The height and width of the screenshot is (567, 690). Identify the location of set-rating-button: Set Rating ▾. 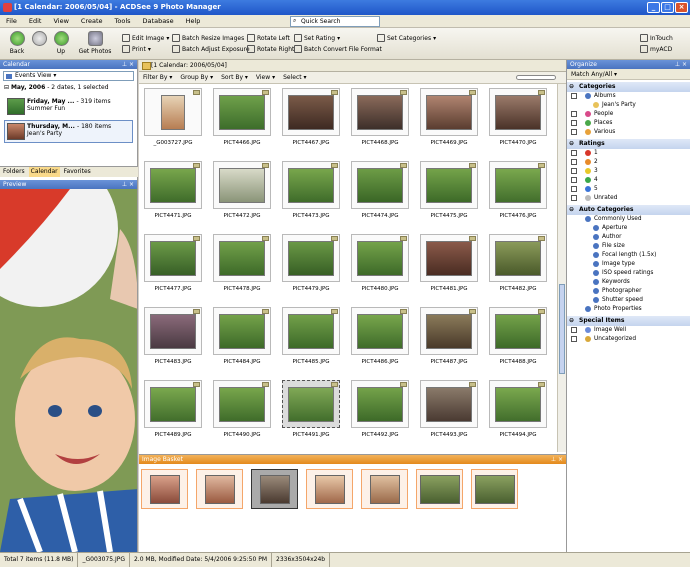
(317, 38).